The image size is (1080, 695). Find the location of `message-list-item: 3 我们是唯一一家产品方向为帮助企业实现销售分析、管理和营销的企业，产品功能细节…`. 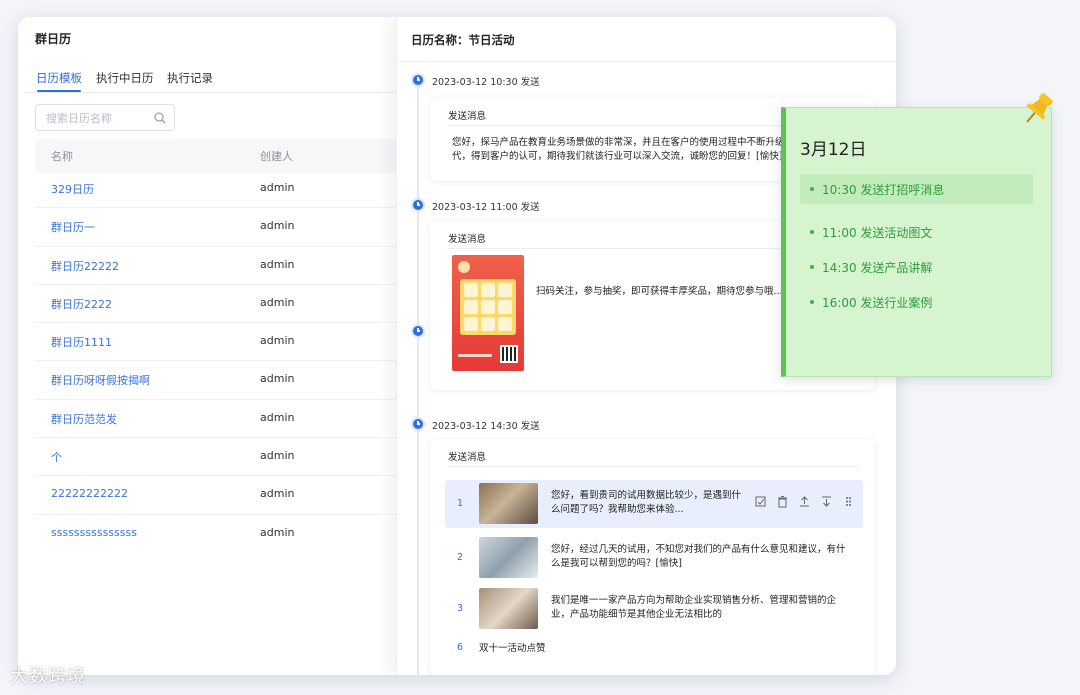

message-list-item: 3 我们是唯一一家产品方向为帮助企业实现销售分析、管理和营销的企业，产品功能细节… is located at coordinates (654, 609).